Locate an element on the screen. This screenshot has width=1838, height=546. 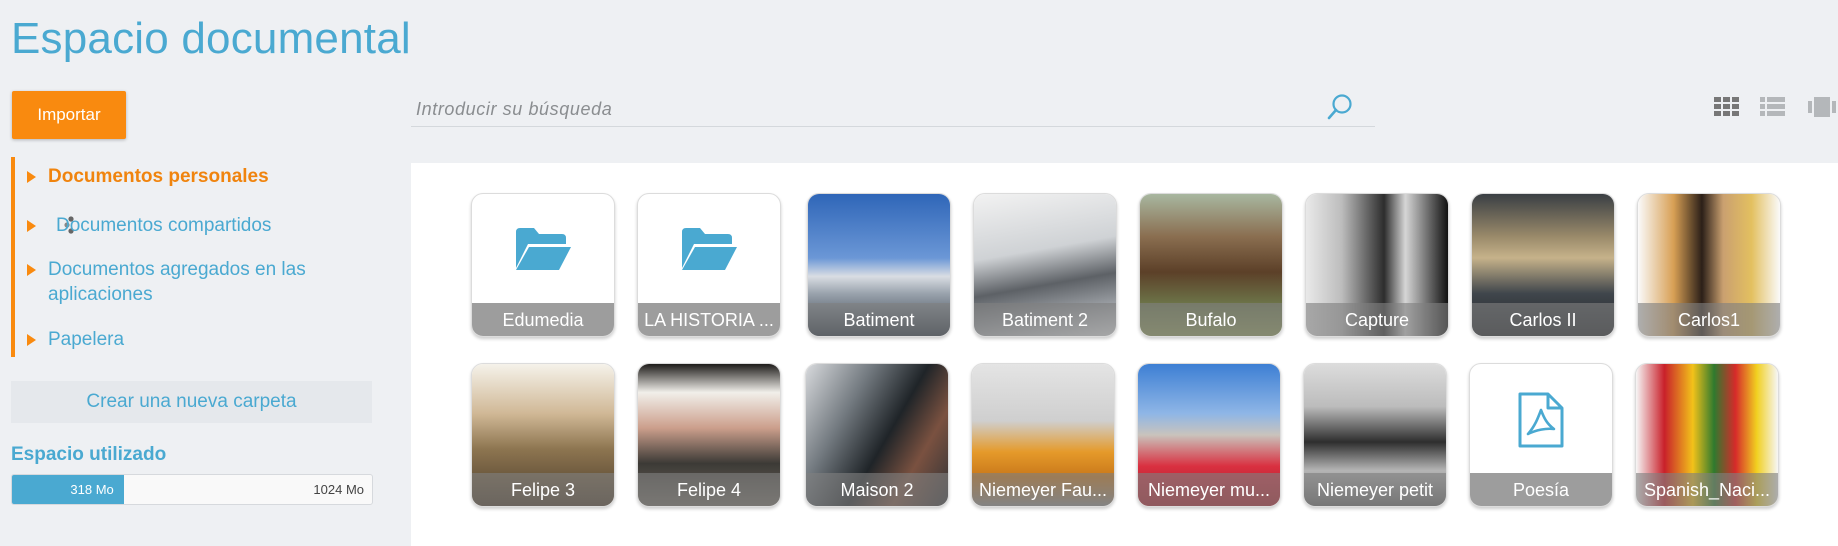
document-tile: Carlos1 is located at coordinates (1709, 265).